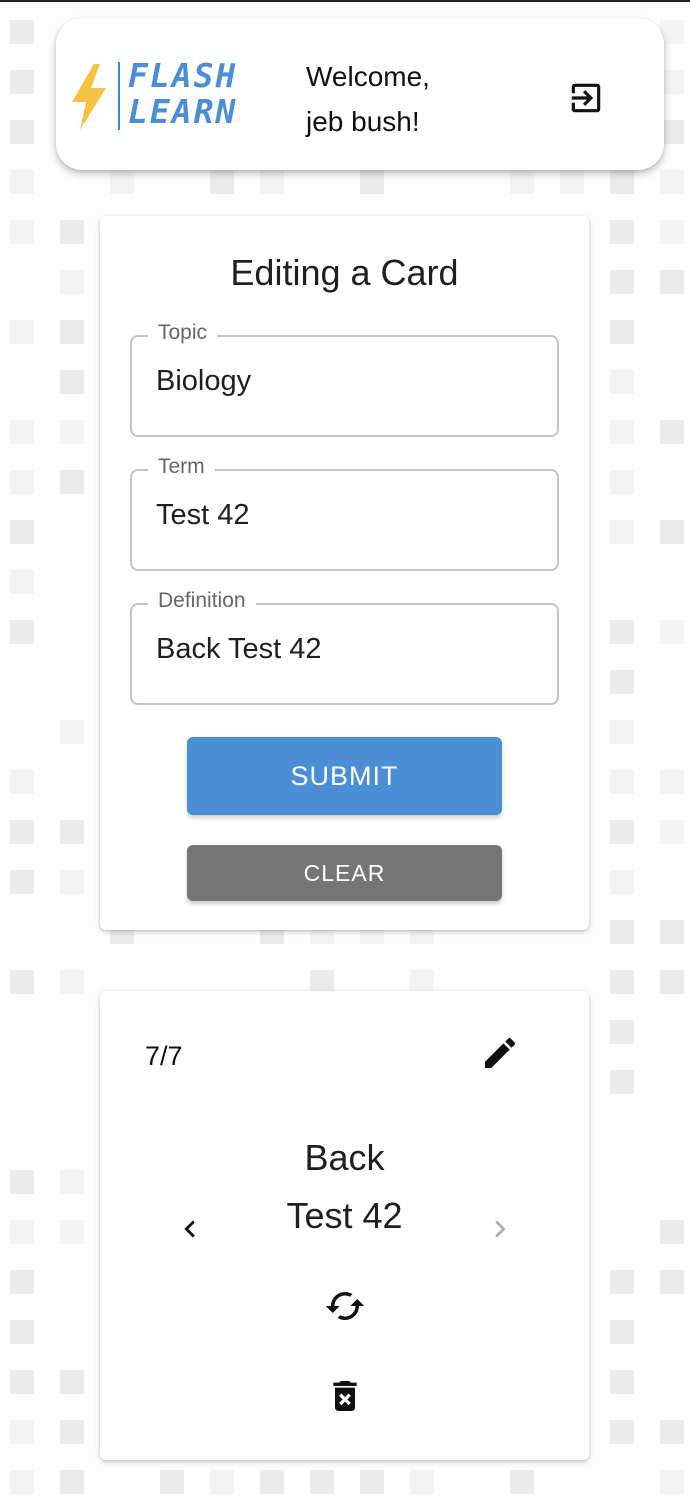 This screenshot has width=690, height=1502. Describe the element at coordinates (183, 75) in the screenshot. I see `logo-text-line1: FLASH` at that location.